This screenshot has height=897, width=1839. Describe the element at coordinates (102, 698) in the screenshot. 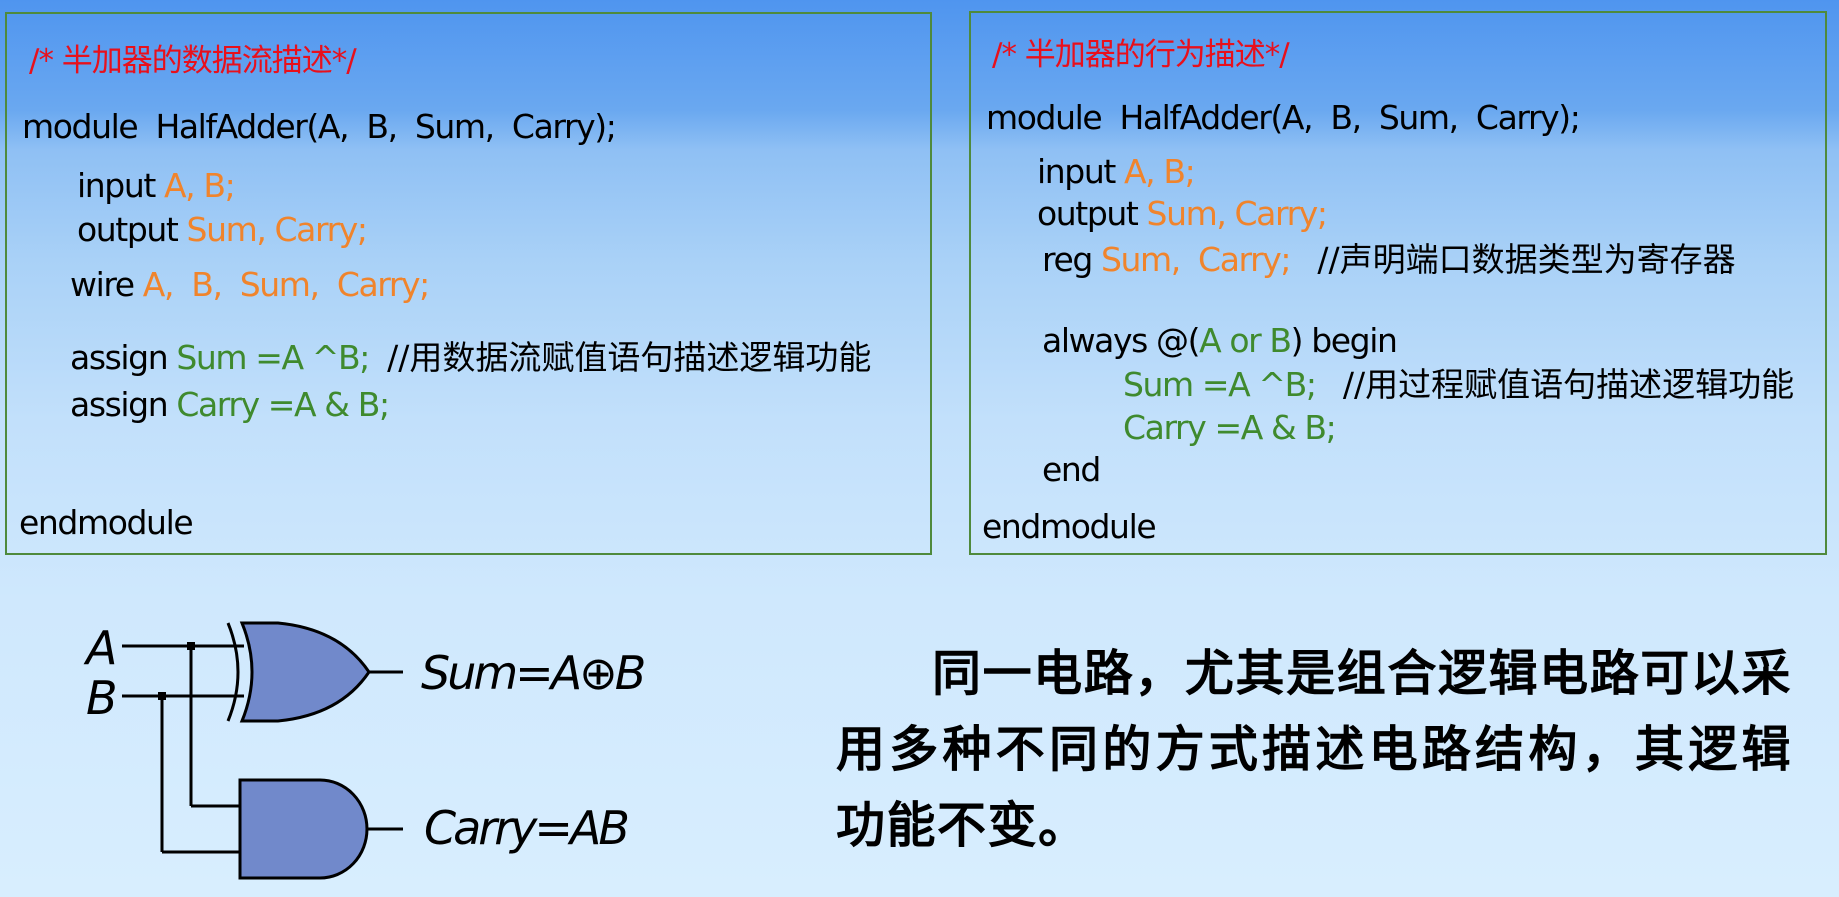

I see `input-b-label: B` at that location.